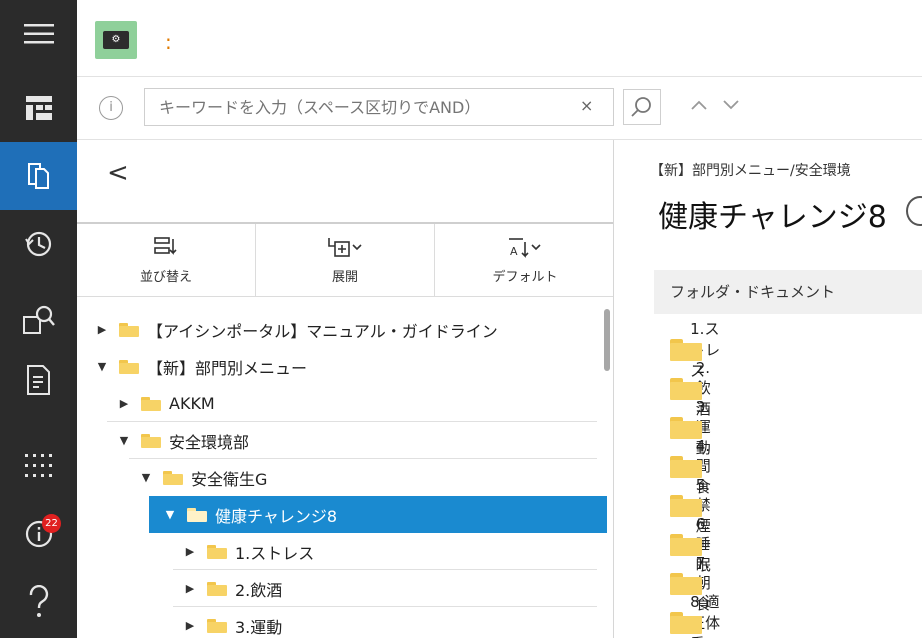 This screenshot has width=922, height=644. I want to click on apps-grid-icon, so click(38, 465).